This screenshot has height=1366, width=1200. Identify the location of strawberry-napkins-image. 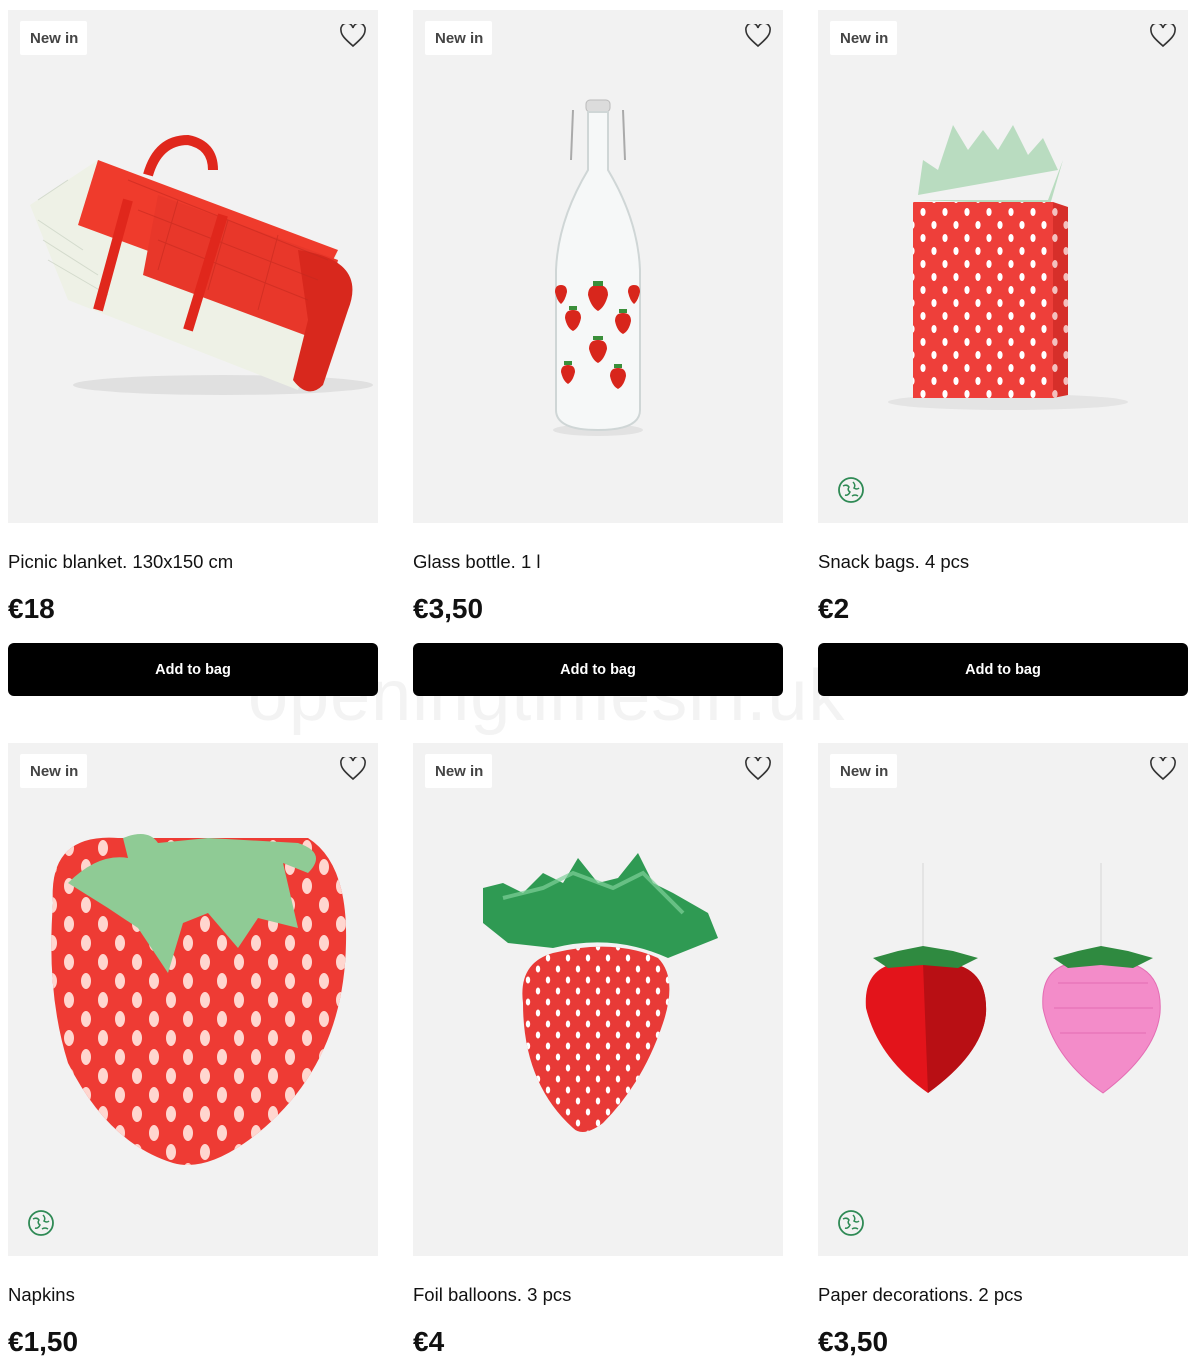
(199, 999).